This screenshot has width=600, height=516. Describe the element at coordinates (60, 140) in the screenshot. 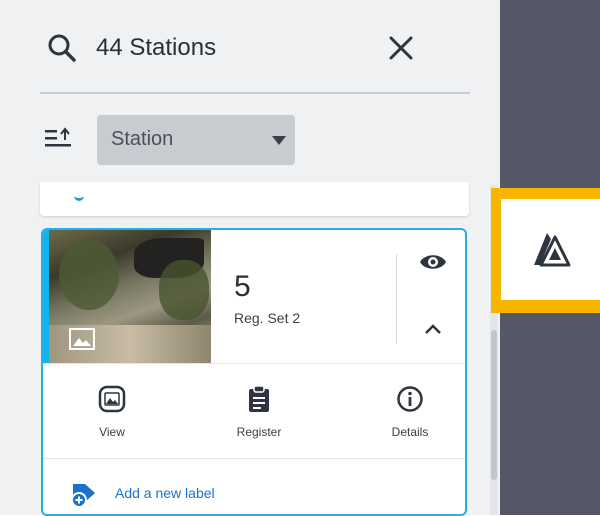

I see `sort-icon` at that location.